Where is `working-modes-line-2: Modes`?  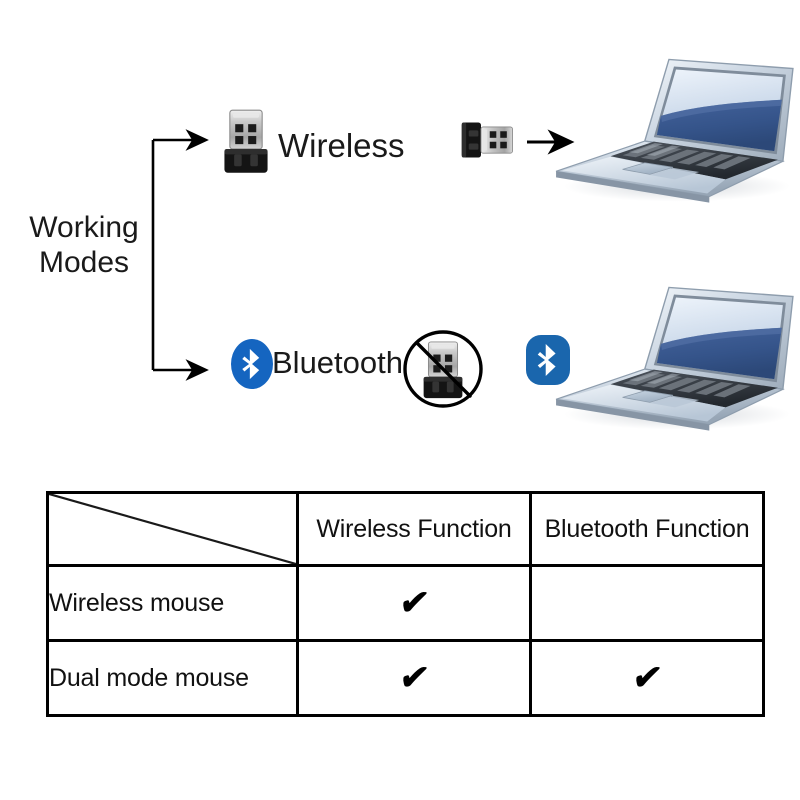
working-modes-line-2: Modes is located at coordinates (84, 263).